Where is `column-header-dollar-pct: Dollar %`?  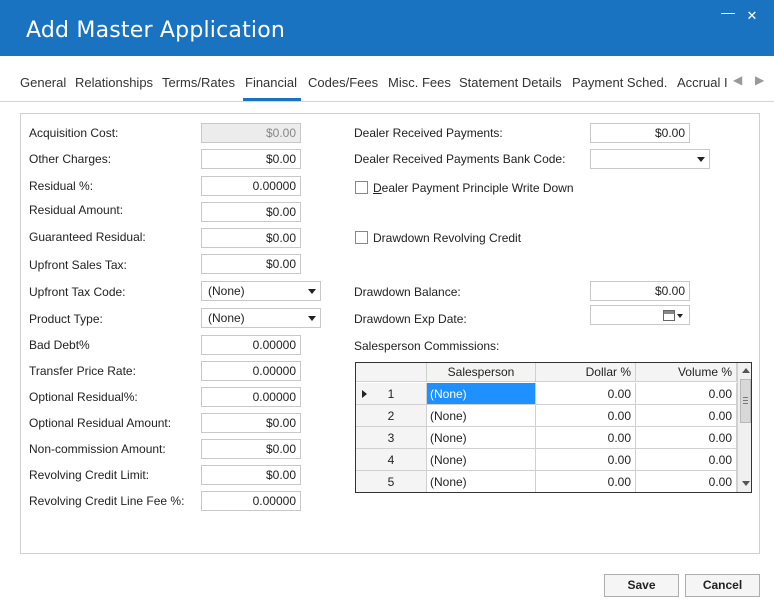 column-header-dollar-pct: Dollar % is located at coordinates (586, 372).